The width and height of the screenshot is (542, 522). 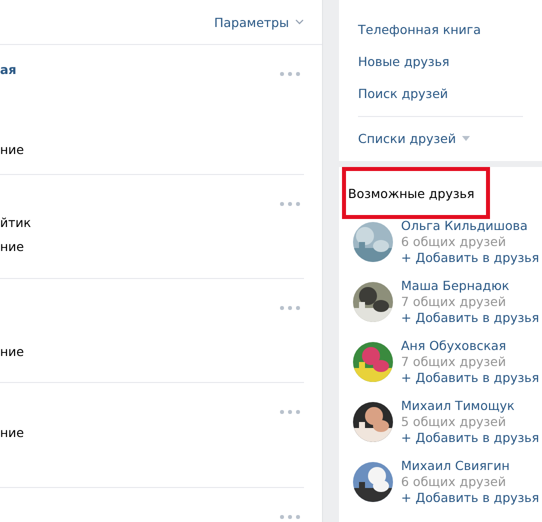 I want to click on person-name: Аня Обуховская, so click(x=470, y=346).